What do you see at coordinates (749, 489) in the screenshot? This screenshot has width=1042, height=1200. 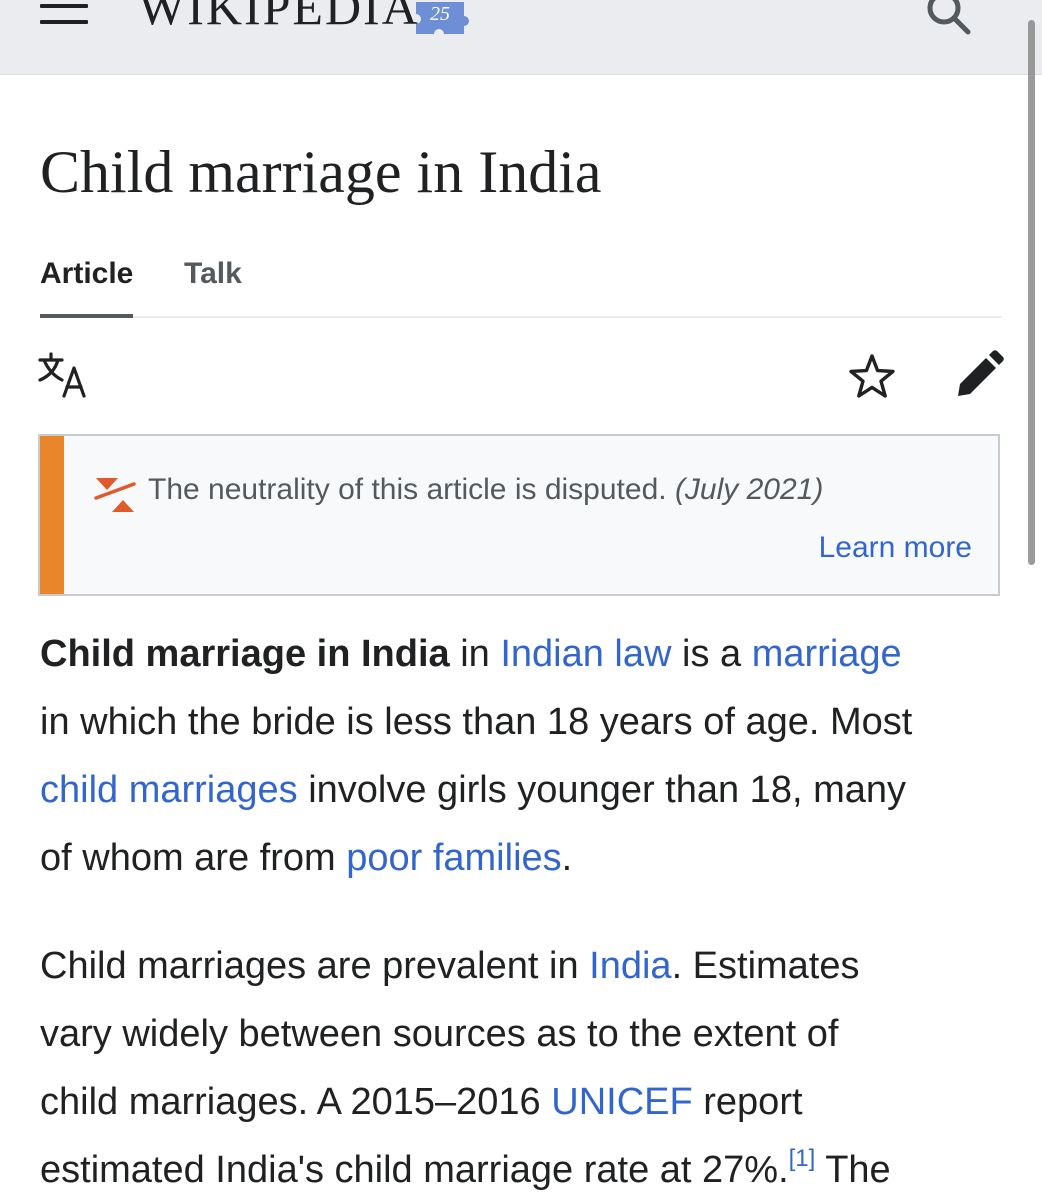 I see `notice-date: (July 2021)` at bounding box center [749, 489].